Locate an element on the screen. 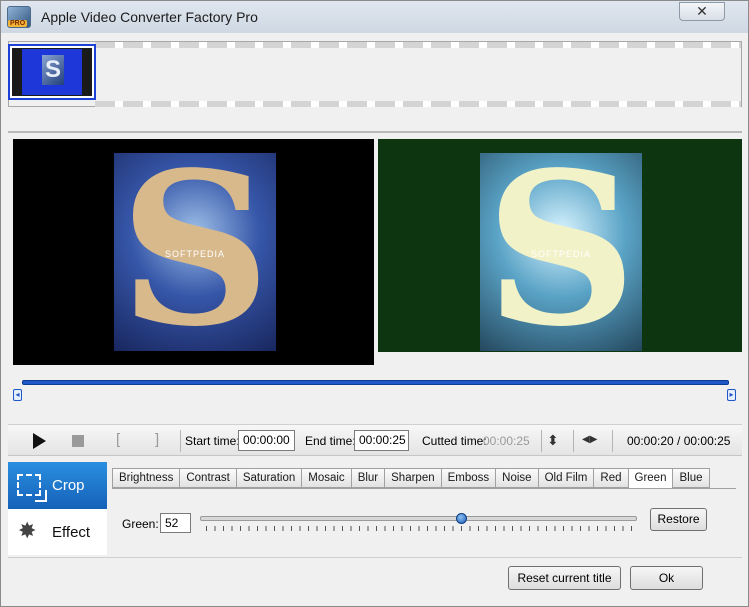 This screenshot has height=607, width=749. crop-tab: Crop is located at coordinates (57, 485).